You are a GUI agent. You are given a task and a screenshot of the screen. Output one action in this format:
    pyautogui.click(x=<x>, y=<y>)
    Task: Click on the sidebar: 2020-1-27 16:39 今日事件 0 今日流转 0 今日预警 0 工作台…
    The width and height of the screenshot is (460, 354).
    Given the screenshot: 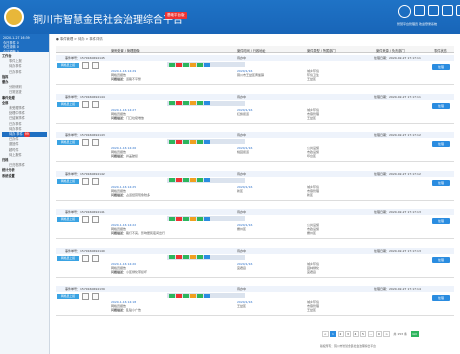 What is the action you would take?
    pyautogui.click(x=25, y=194)
    